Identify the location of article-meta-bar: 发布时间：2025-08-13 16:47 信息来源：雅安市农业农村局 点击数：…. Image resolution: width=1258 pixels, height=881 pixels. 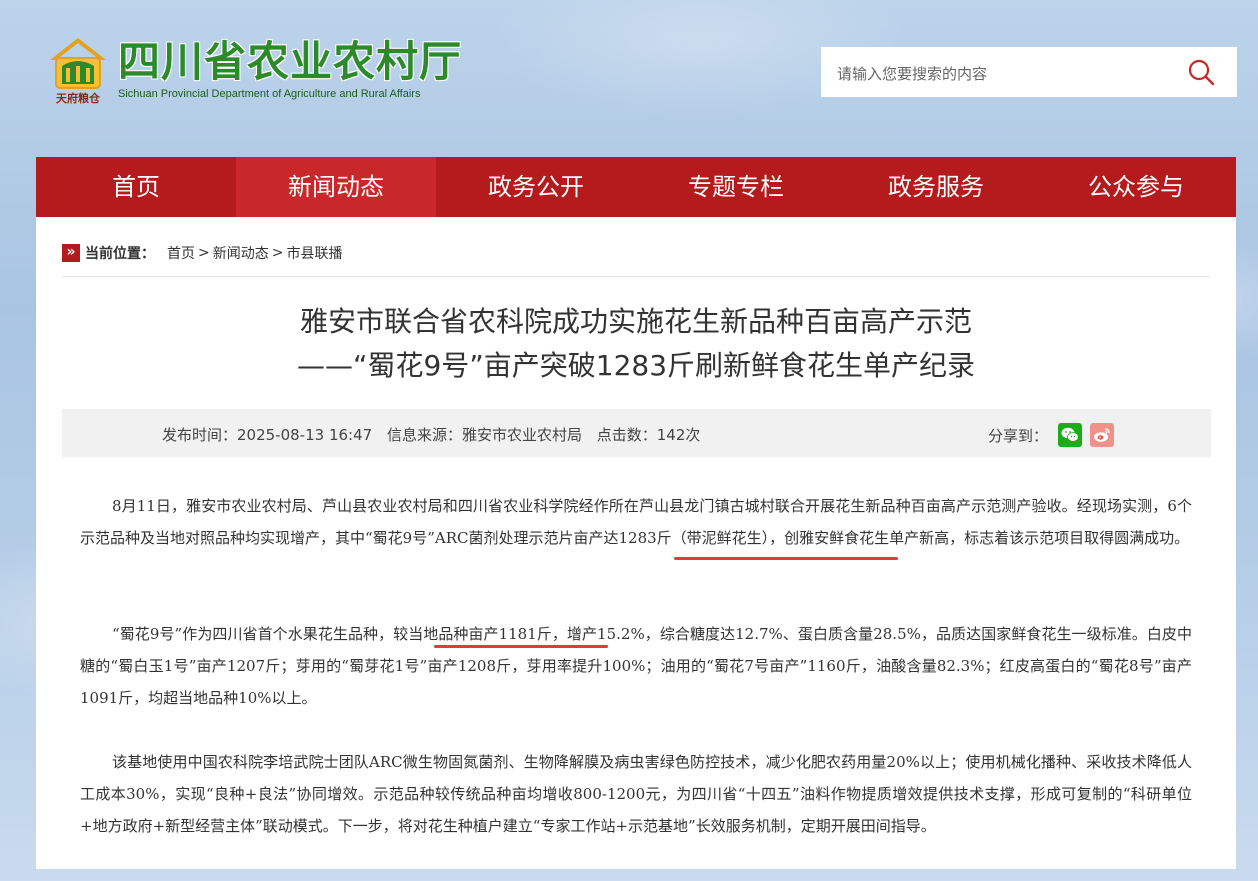
(636, 433).